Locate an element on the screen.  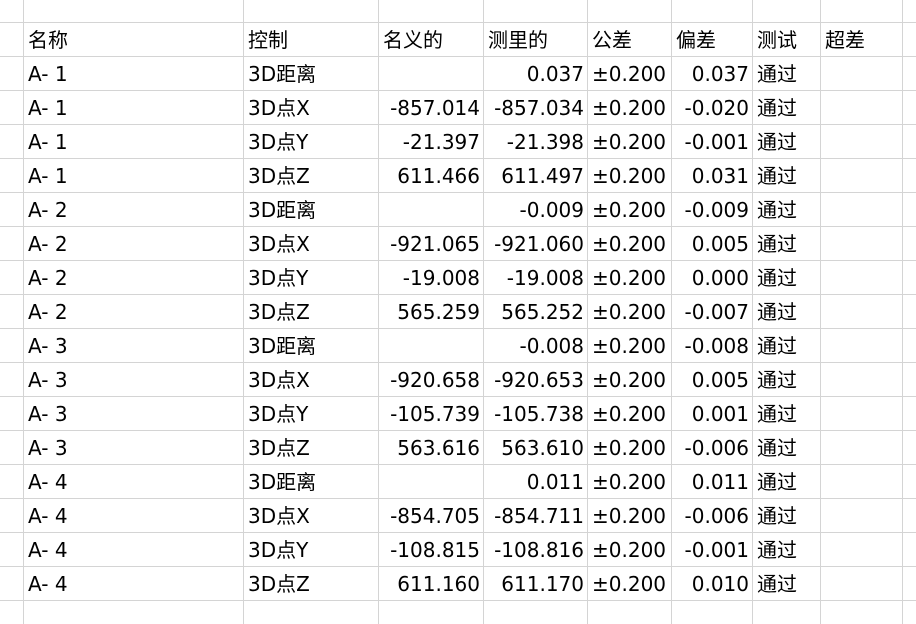
header-cell-name: 名称 is located at coordinates (134, 40).